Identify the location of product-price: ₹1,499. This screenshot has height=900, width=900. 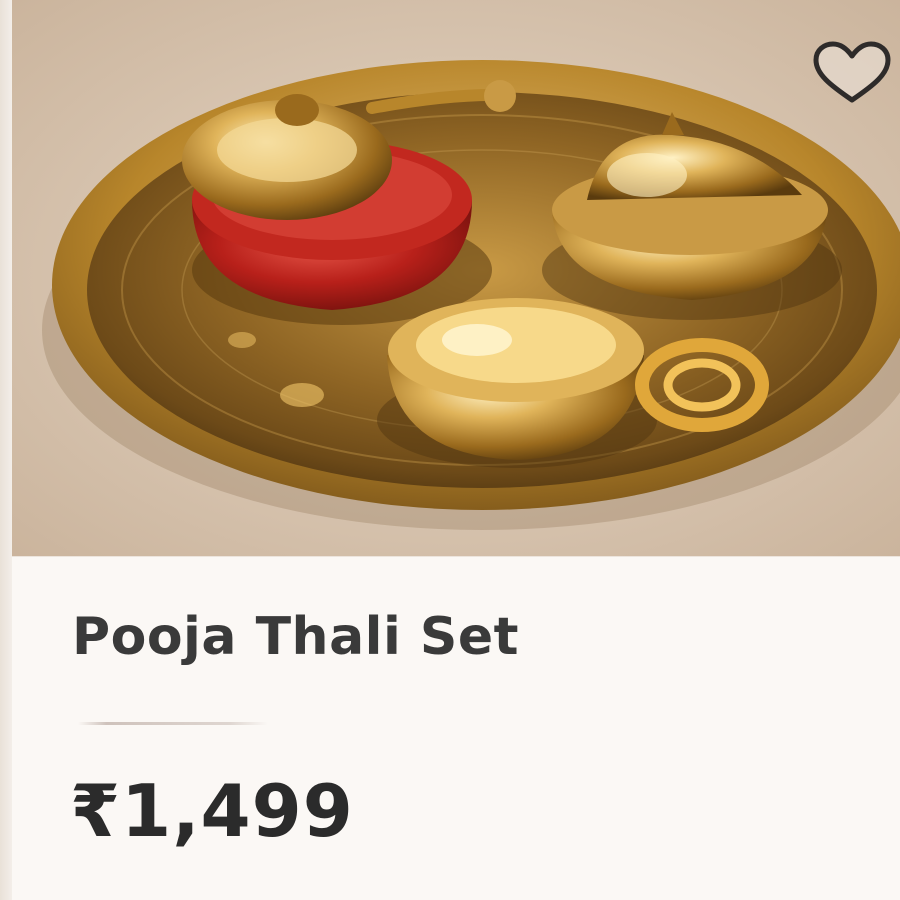
(212, 811).